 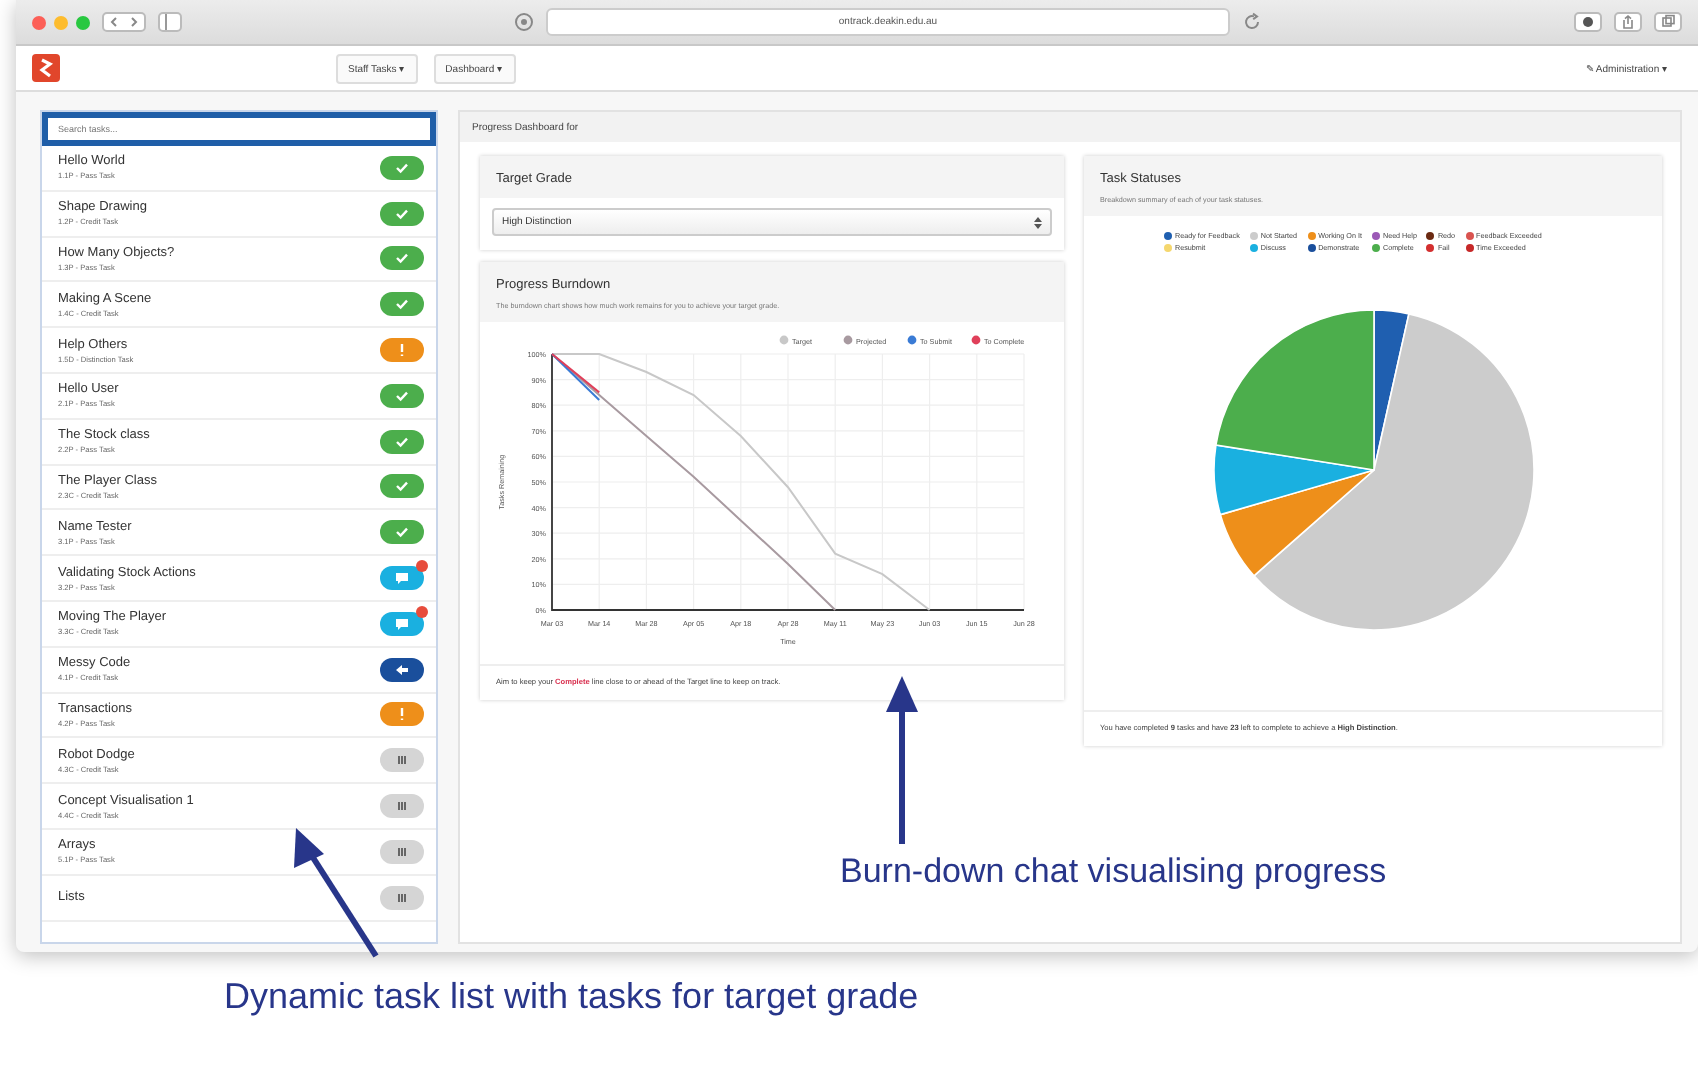 I want to click on back-forward-icon, so click(x=124, y=22).